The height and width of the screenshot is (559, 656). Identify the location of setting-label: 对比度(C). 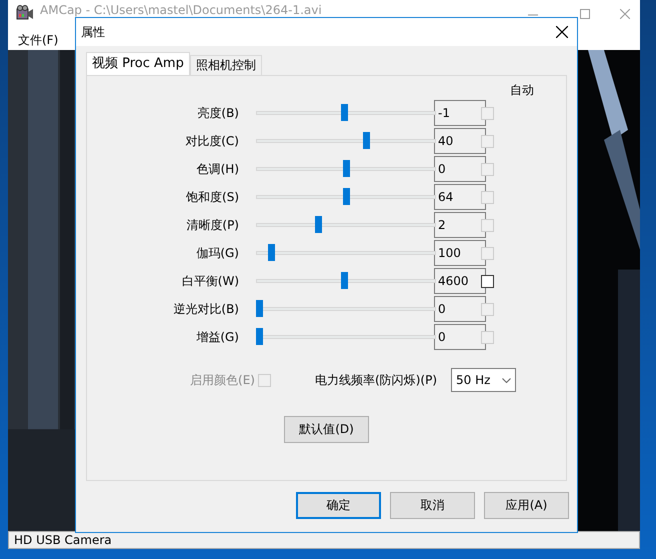
(211, 141).